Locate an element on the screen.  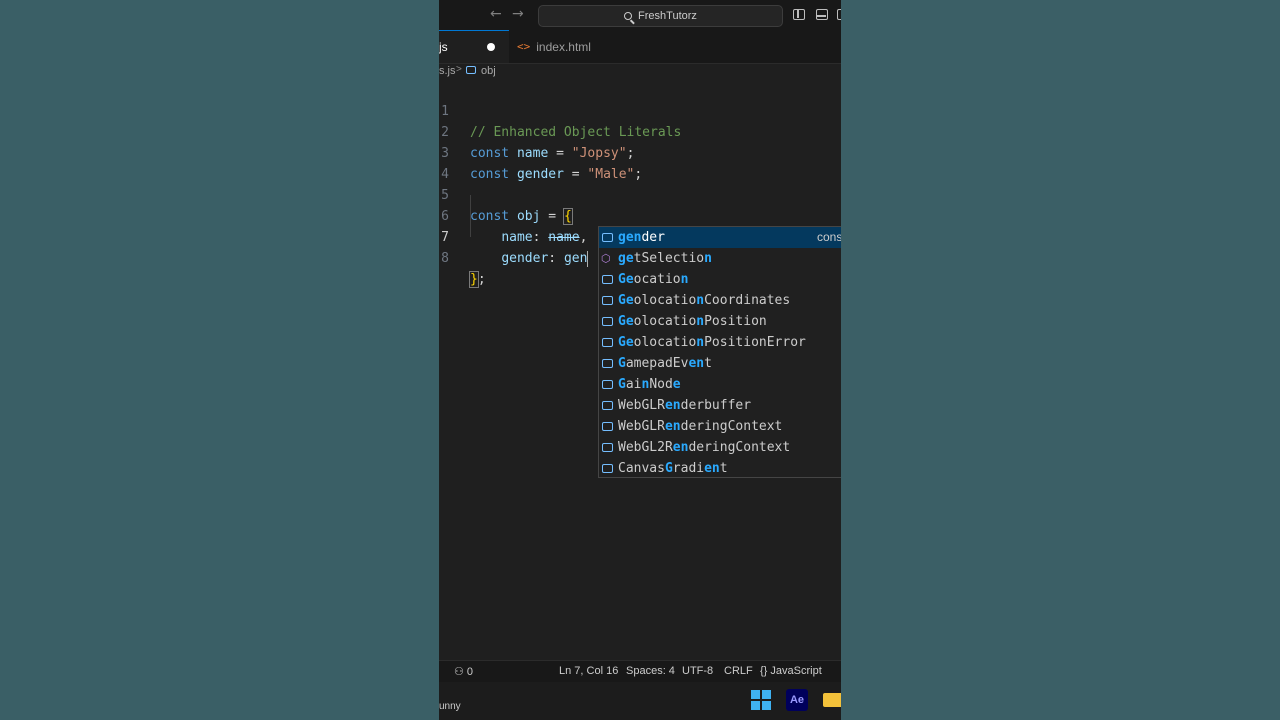
file-encoding: UTF-8 is located at coordinates (697, 671).